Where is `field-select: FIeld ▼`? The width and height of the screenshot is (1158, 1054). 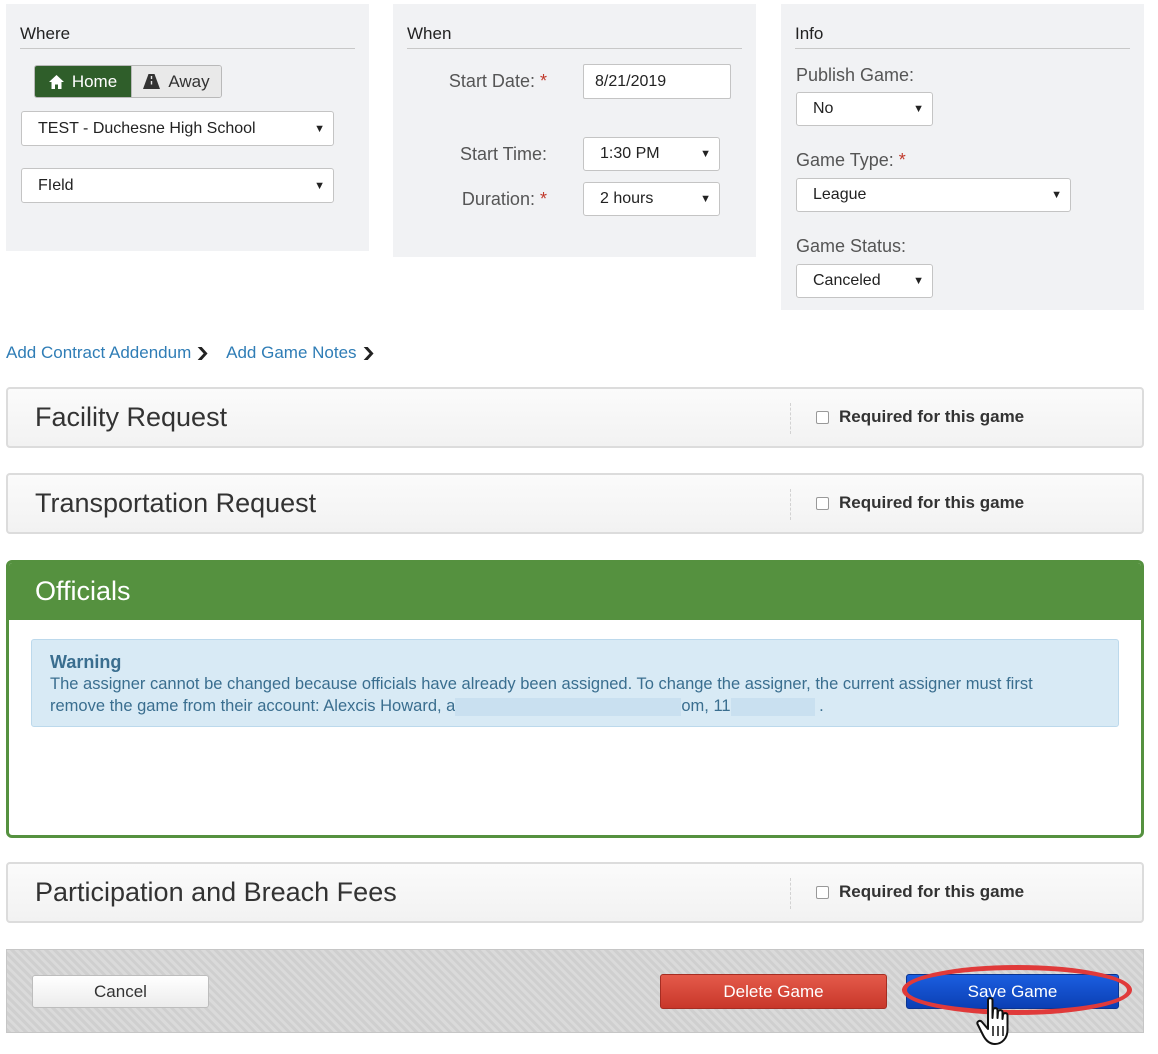
field-select: FIeld ▼ is located at coordinates (177, 185).